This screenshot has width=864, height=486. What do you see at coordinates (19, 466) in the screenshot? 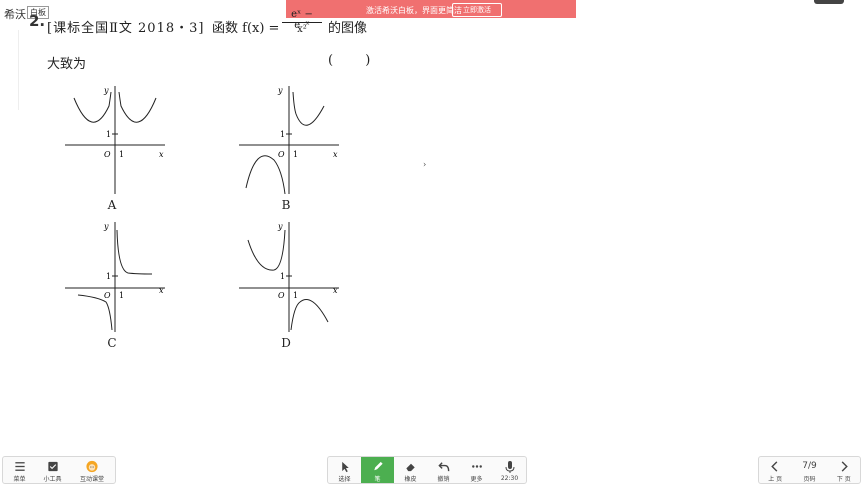
I see `menu-icon` at bounding box center [19, 466].